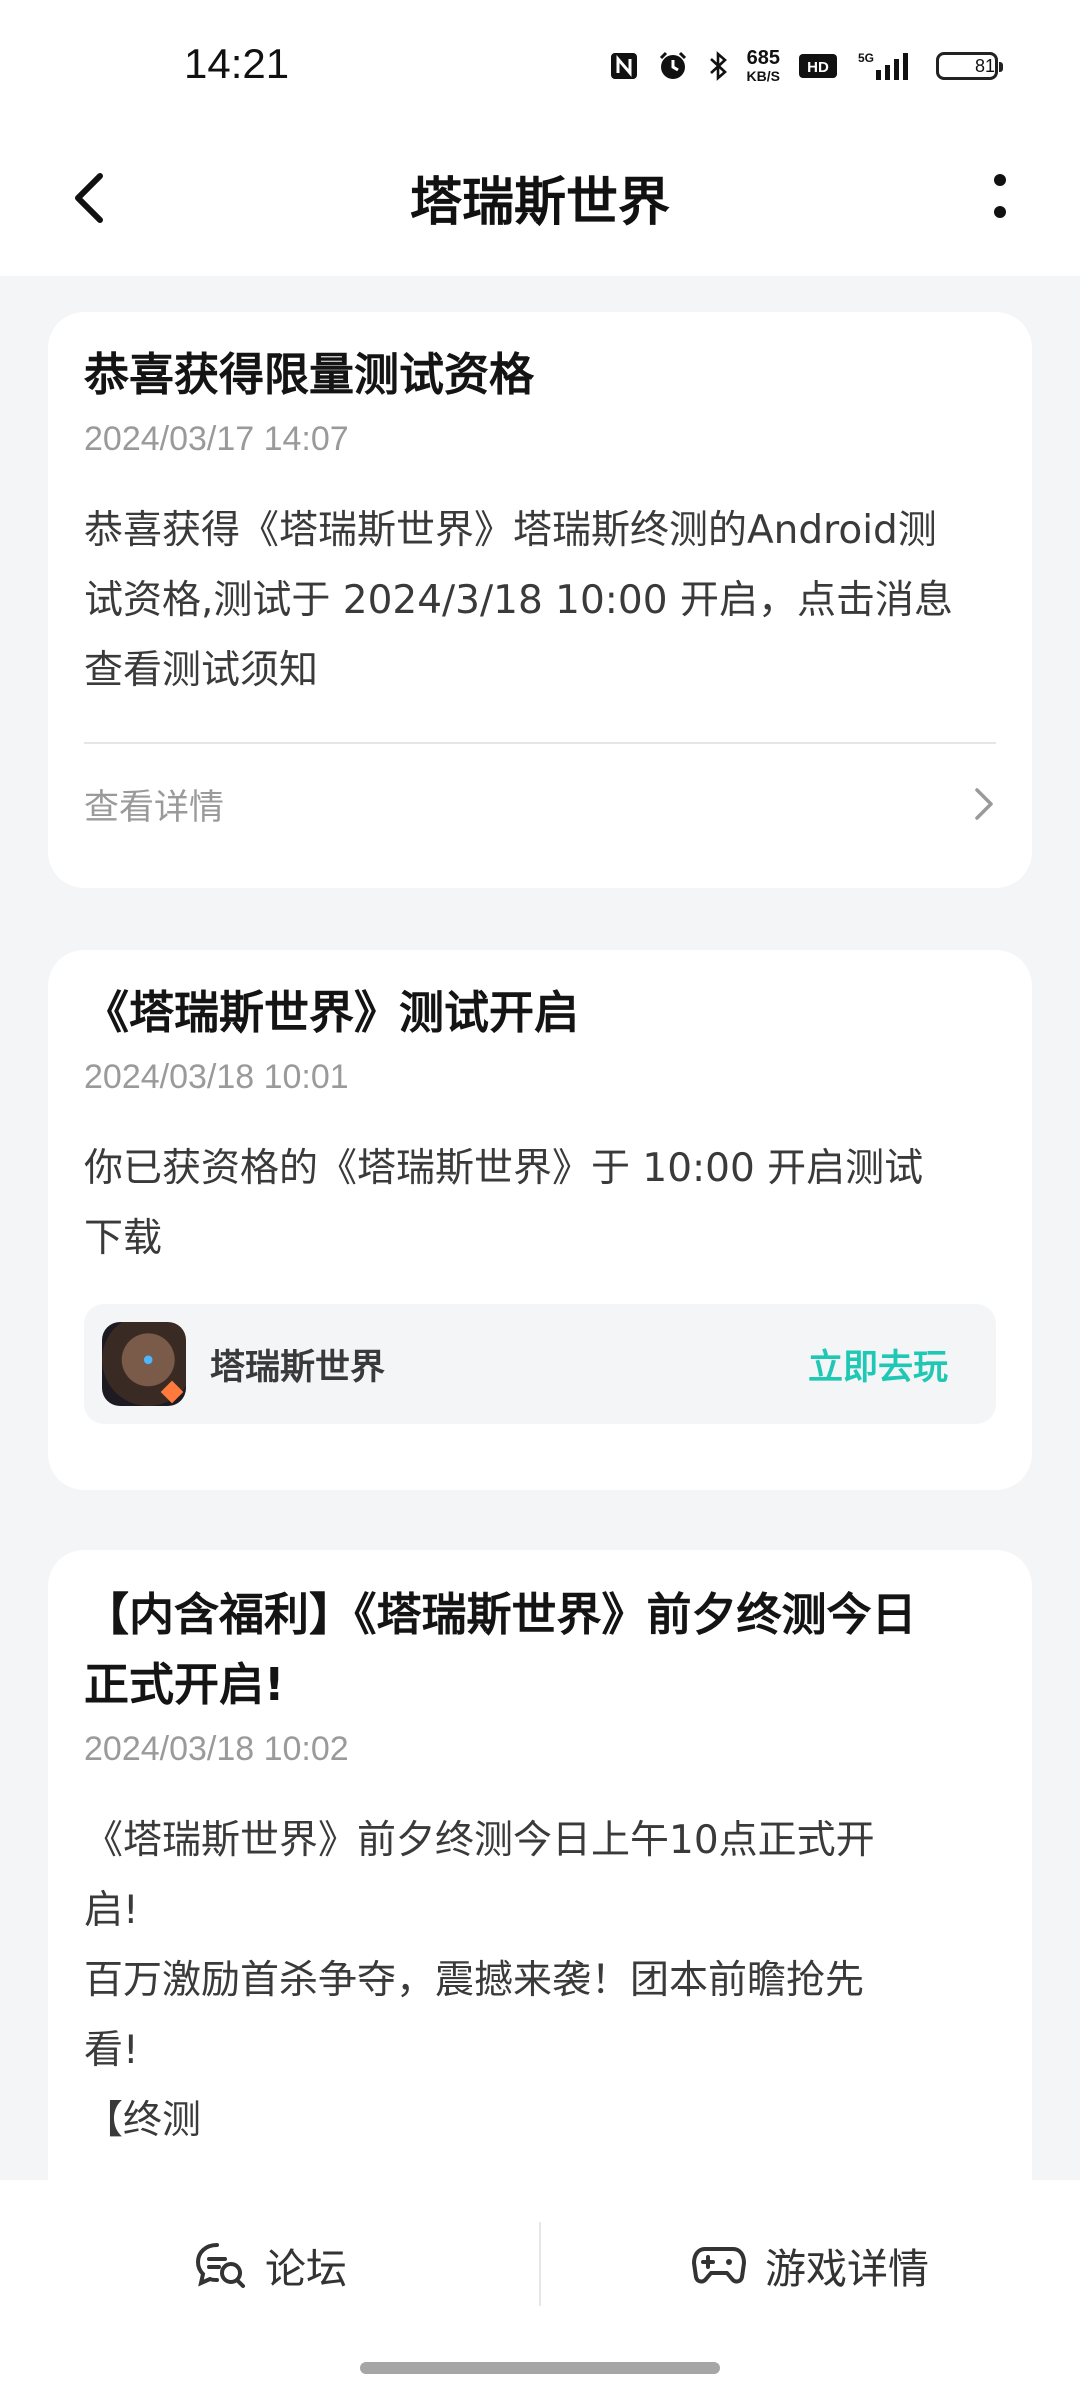  What do you see at coordinates (504, 1203) in the screenshot?
I see `message-body: 你已获资格的《塔瑞斯世界》于 10:00 开启测试 下载` at bounding box center [504, 1203].